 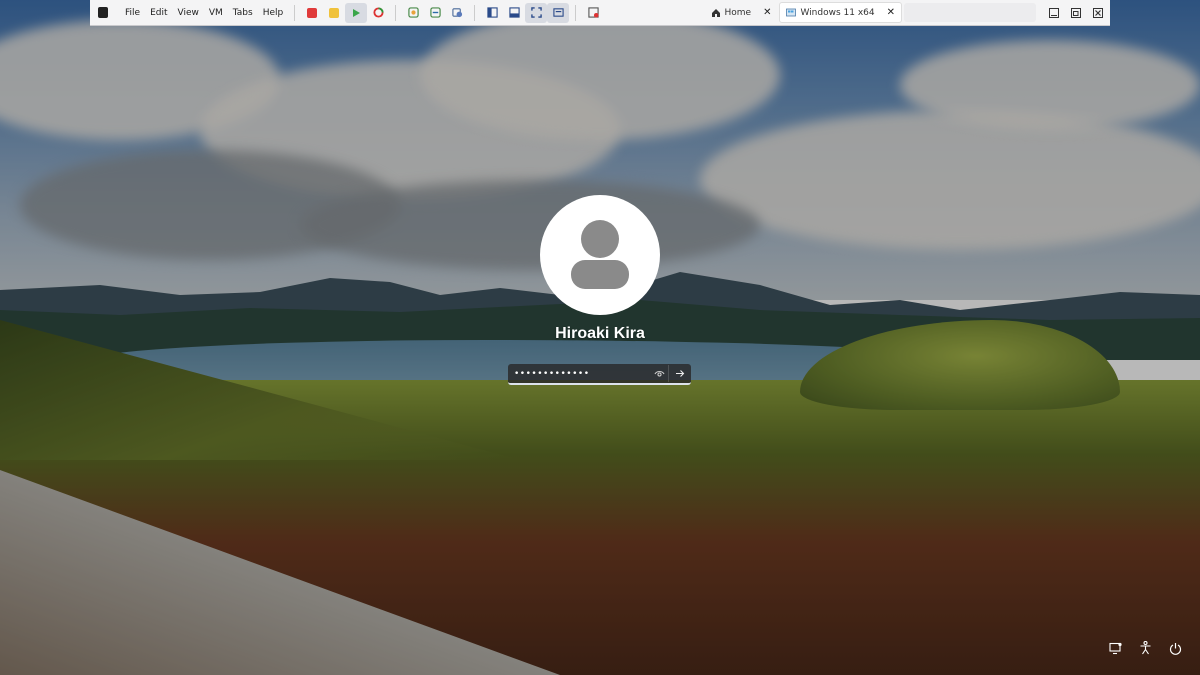 What do you see at coordinates (536, 12) in the screenshot?
I see `fullscreen-icon` at bounding box center [536, 12].